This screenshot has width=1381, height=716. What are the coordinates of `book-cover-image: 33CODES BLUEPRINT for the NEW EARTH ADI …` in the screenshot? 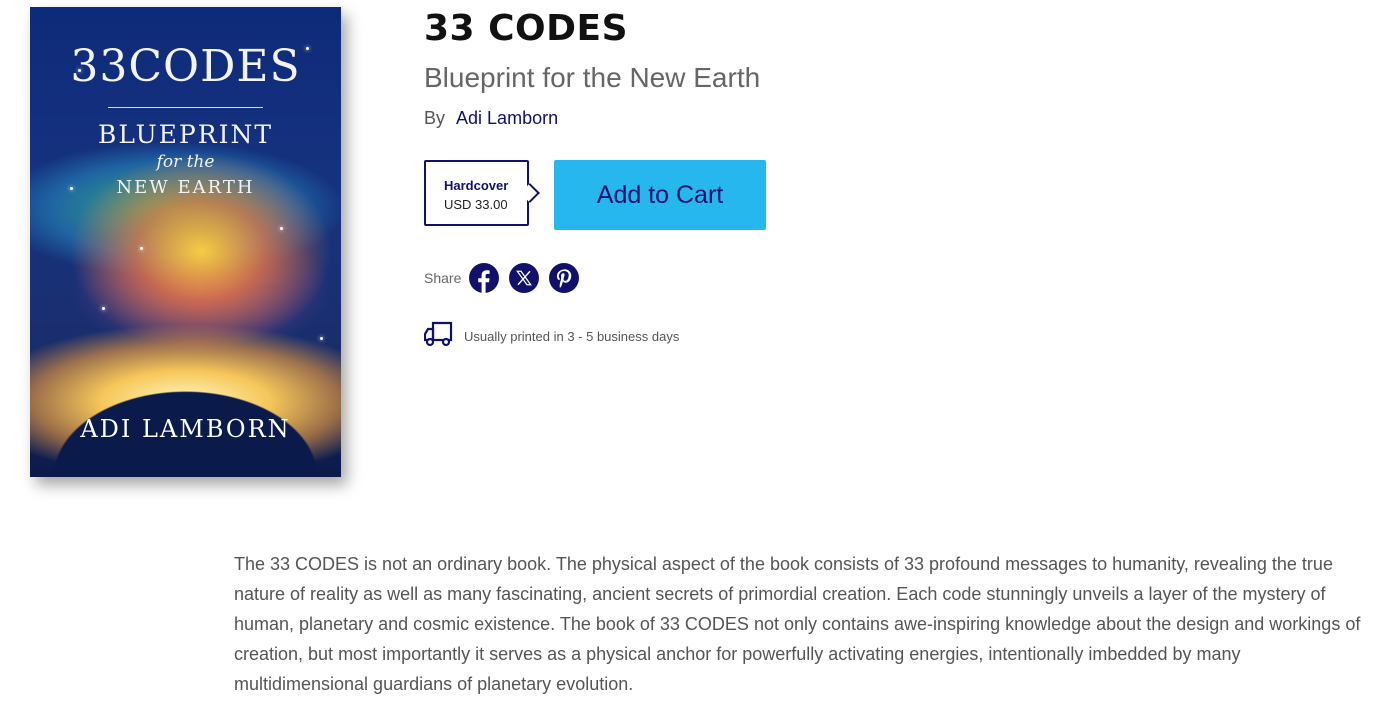 It's located at (185, 242).